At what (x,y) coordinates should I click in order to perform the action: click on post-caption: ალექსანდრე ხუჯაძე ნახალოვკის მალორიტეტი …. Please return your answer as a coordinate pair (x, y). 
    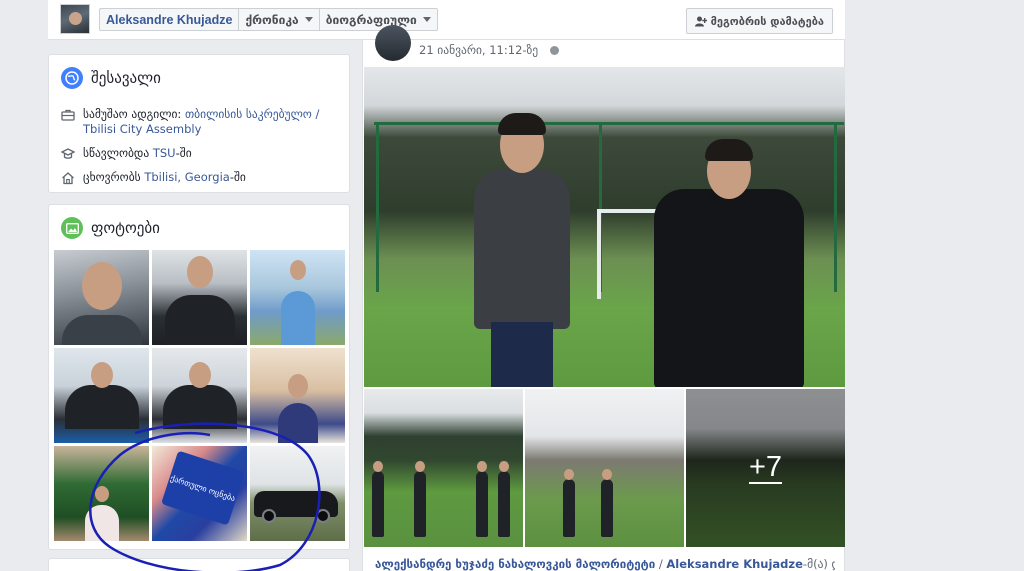
    Looking at the image, I should click on (605, 564).